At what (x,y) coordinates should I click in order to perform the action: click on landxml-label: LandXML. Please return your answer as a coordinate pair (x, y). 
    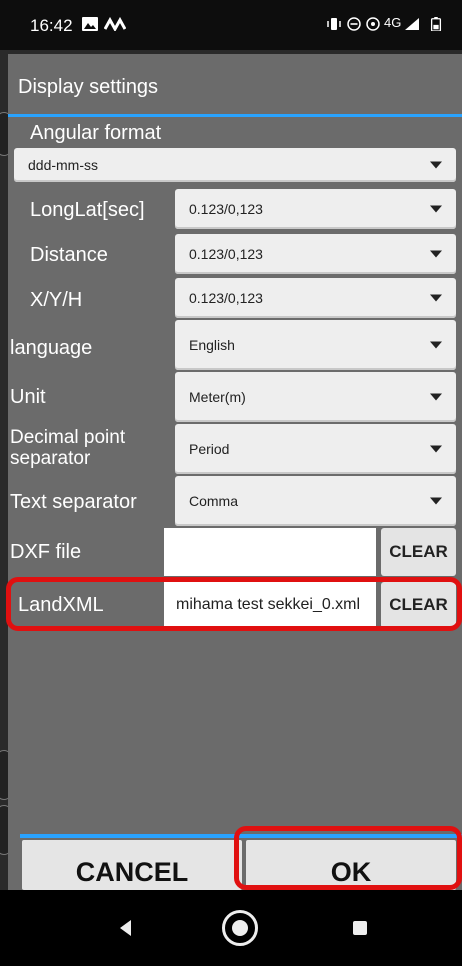
    Looking at the image, I should click on (61, 605).